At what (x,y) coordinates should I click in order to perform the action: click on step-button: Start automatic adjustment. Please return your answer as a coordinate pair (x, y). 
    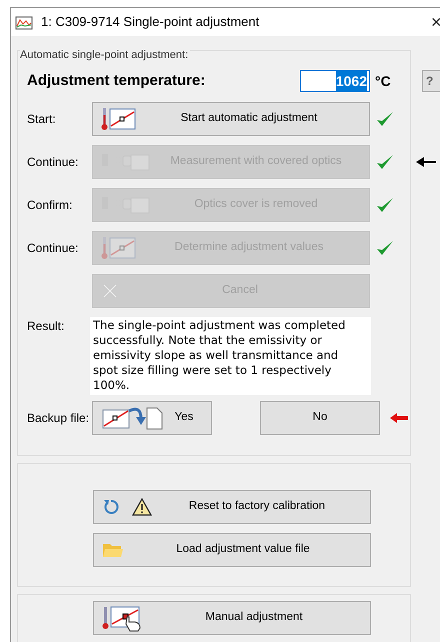
    Looking at the image, I should click on (231, 119).